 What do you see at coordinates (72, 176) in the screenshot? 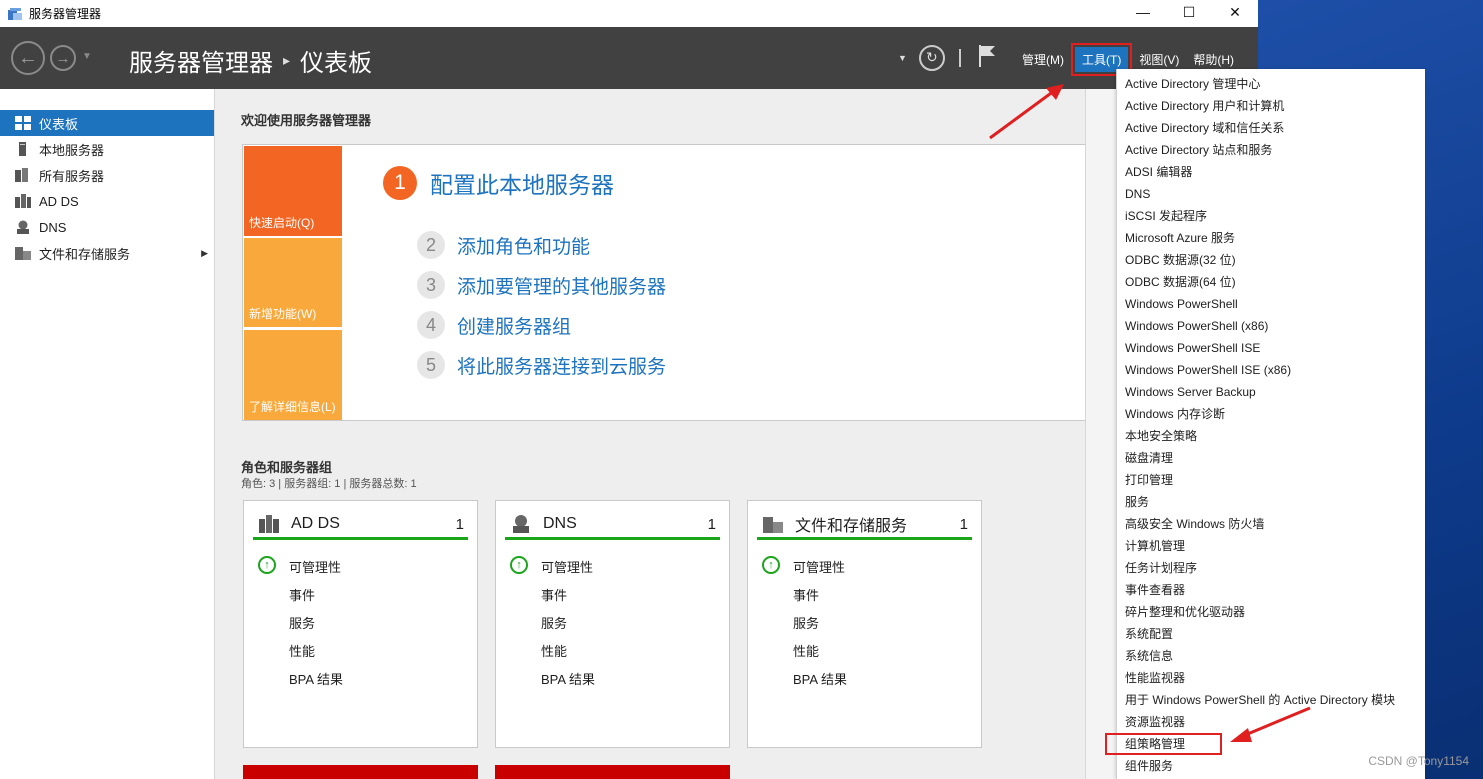
I see `sidebar-item-label: 所有服务器` at bounding box center [72, 176].